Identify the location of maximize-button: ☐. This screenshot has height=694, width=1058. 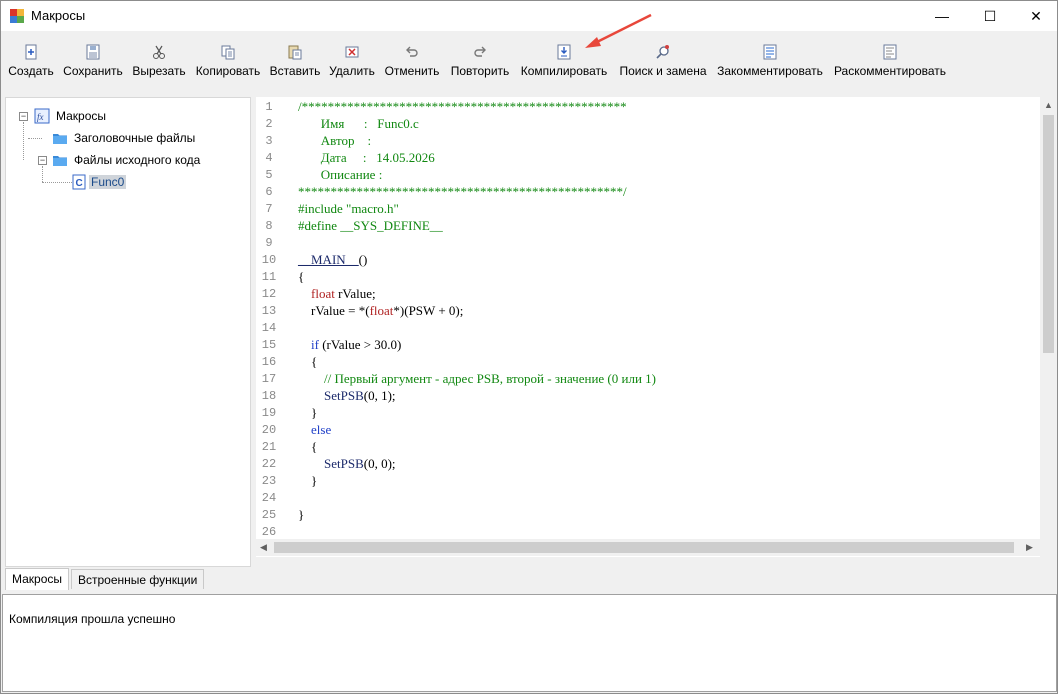
(990, 16).